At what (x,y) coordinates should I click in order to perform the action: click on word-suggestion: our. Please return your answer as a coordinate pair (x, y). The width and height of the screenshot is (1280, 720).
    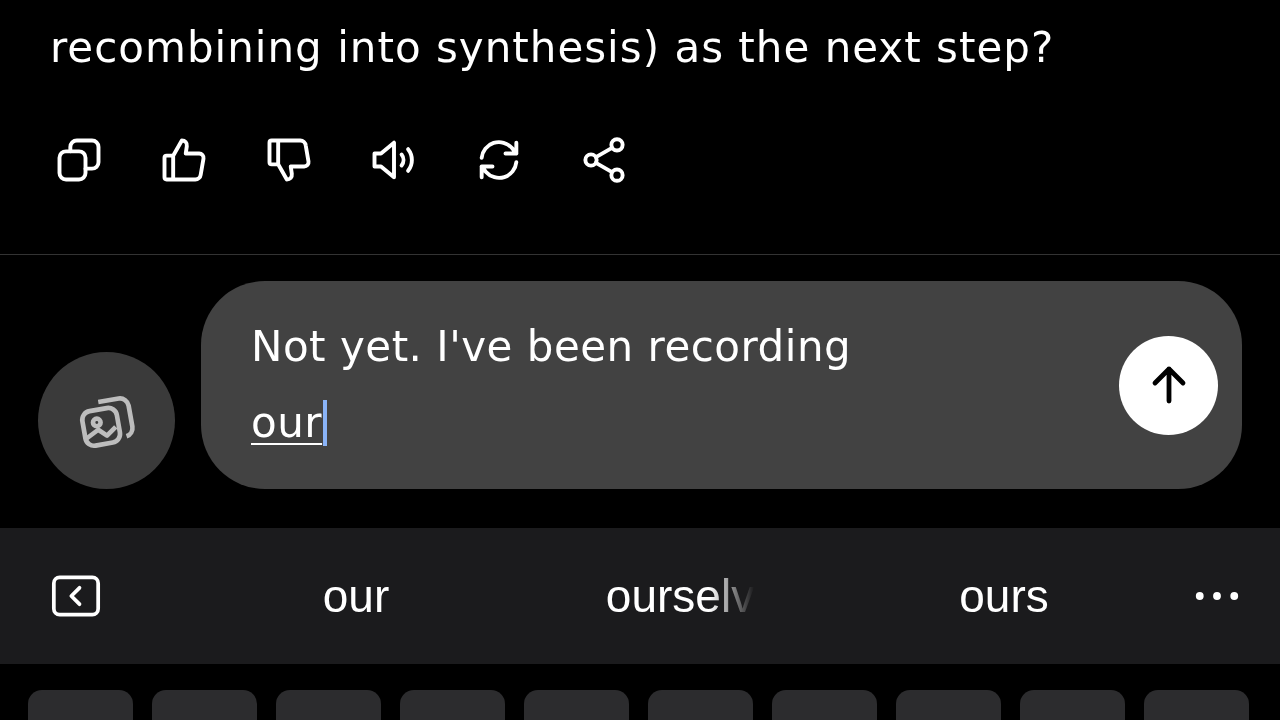
    Looking at the image, I should click on (356, 596).